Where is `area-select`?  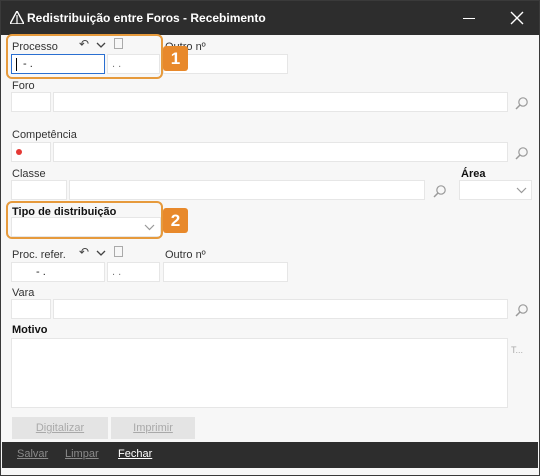 area-select is located at coordinates (495, 190).